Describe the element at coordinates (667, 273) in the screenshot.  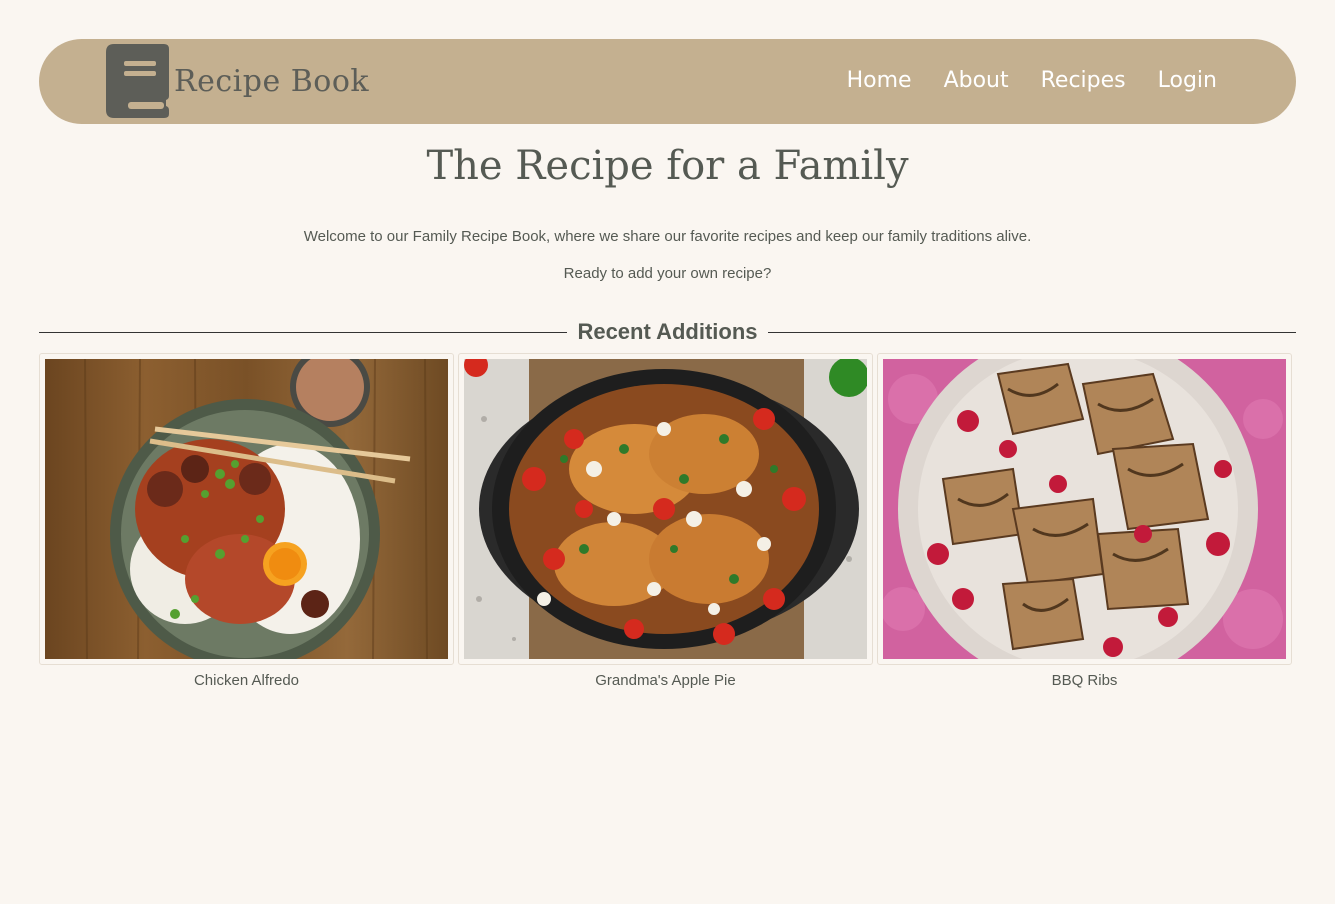
I see `add-recipe-prompt: Ready to add your own recipe?` at that location.